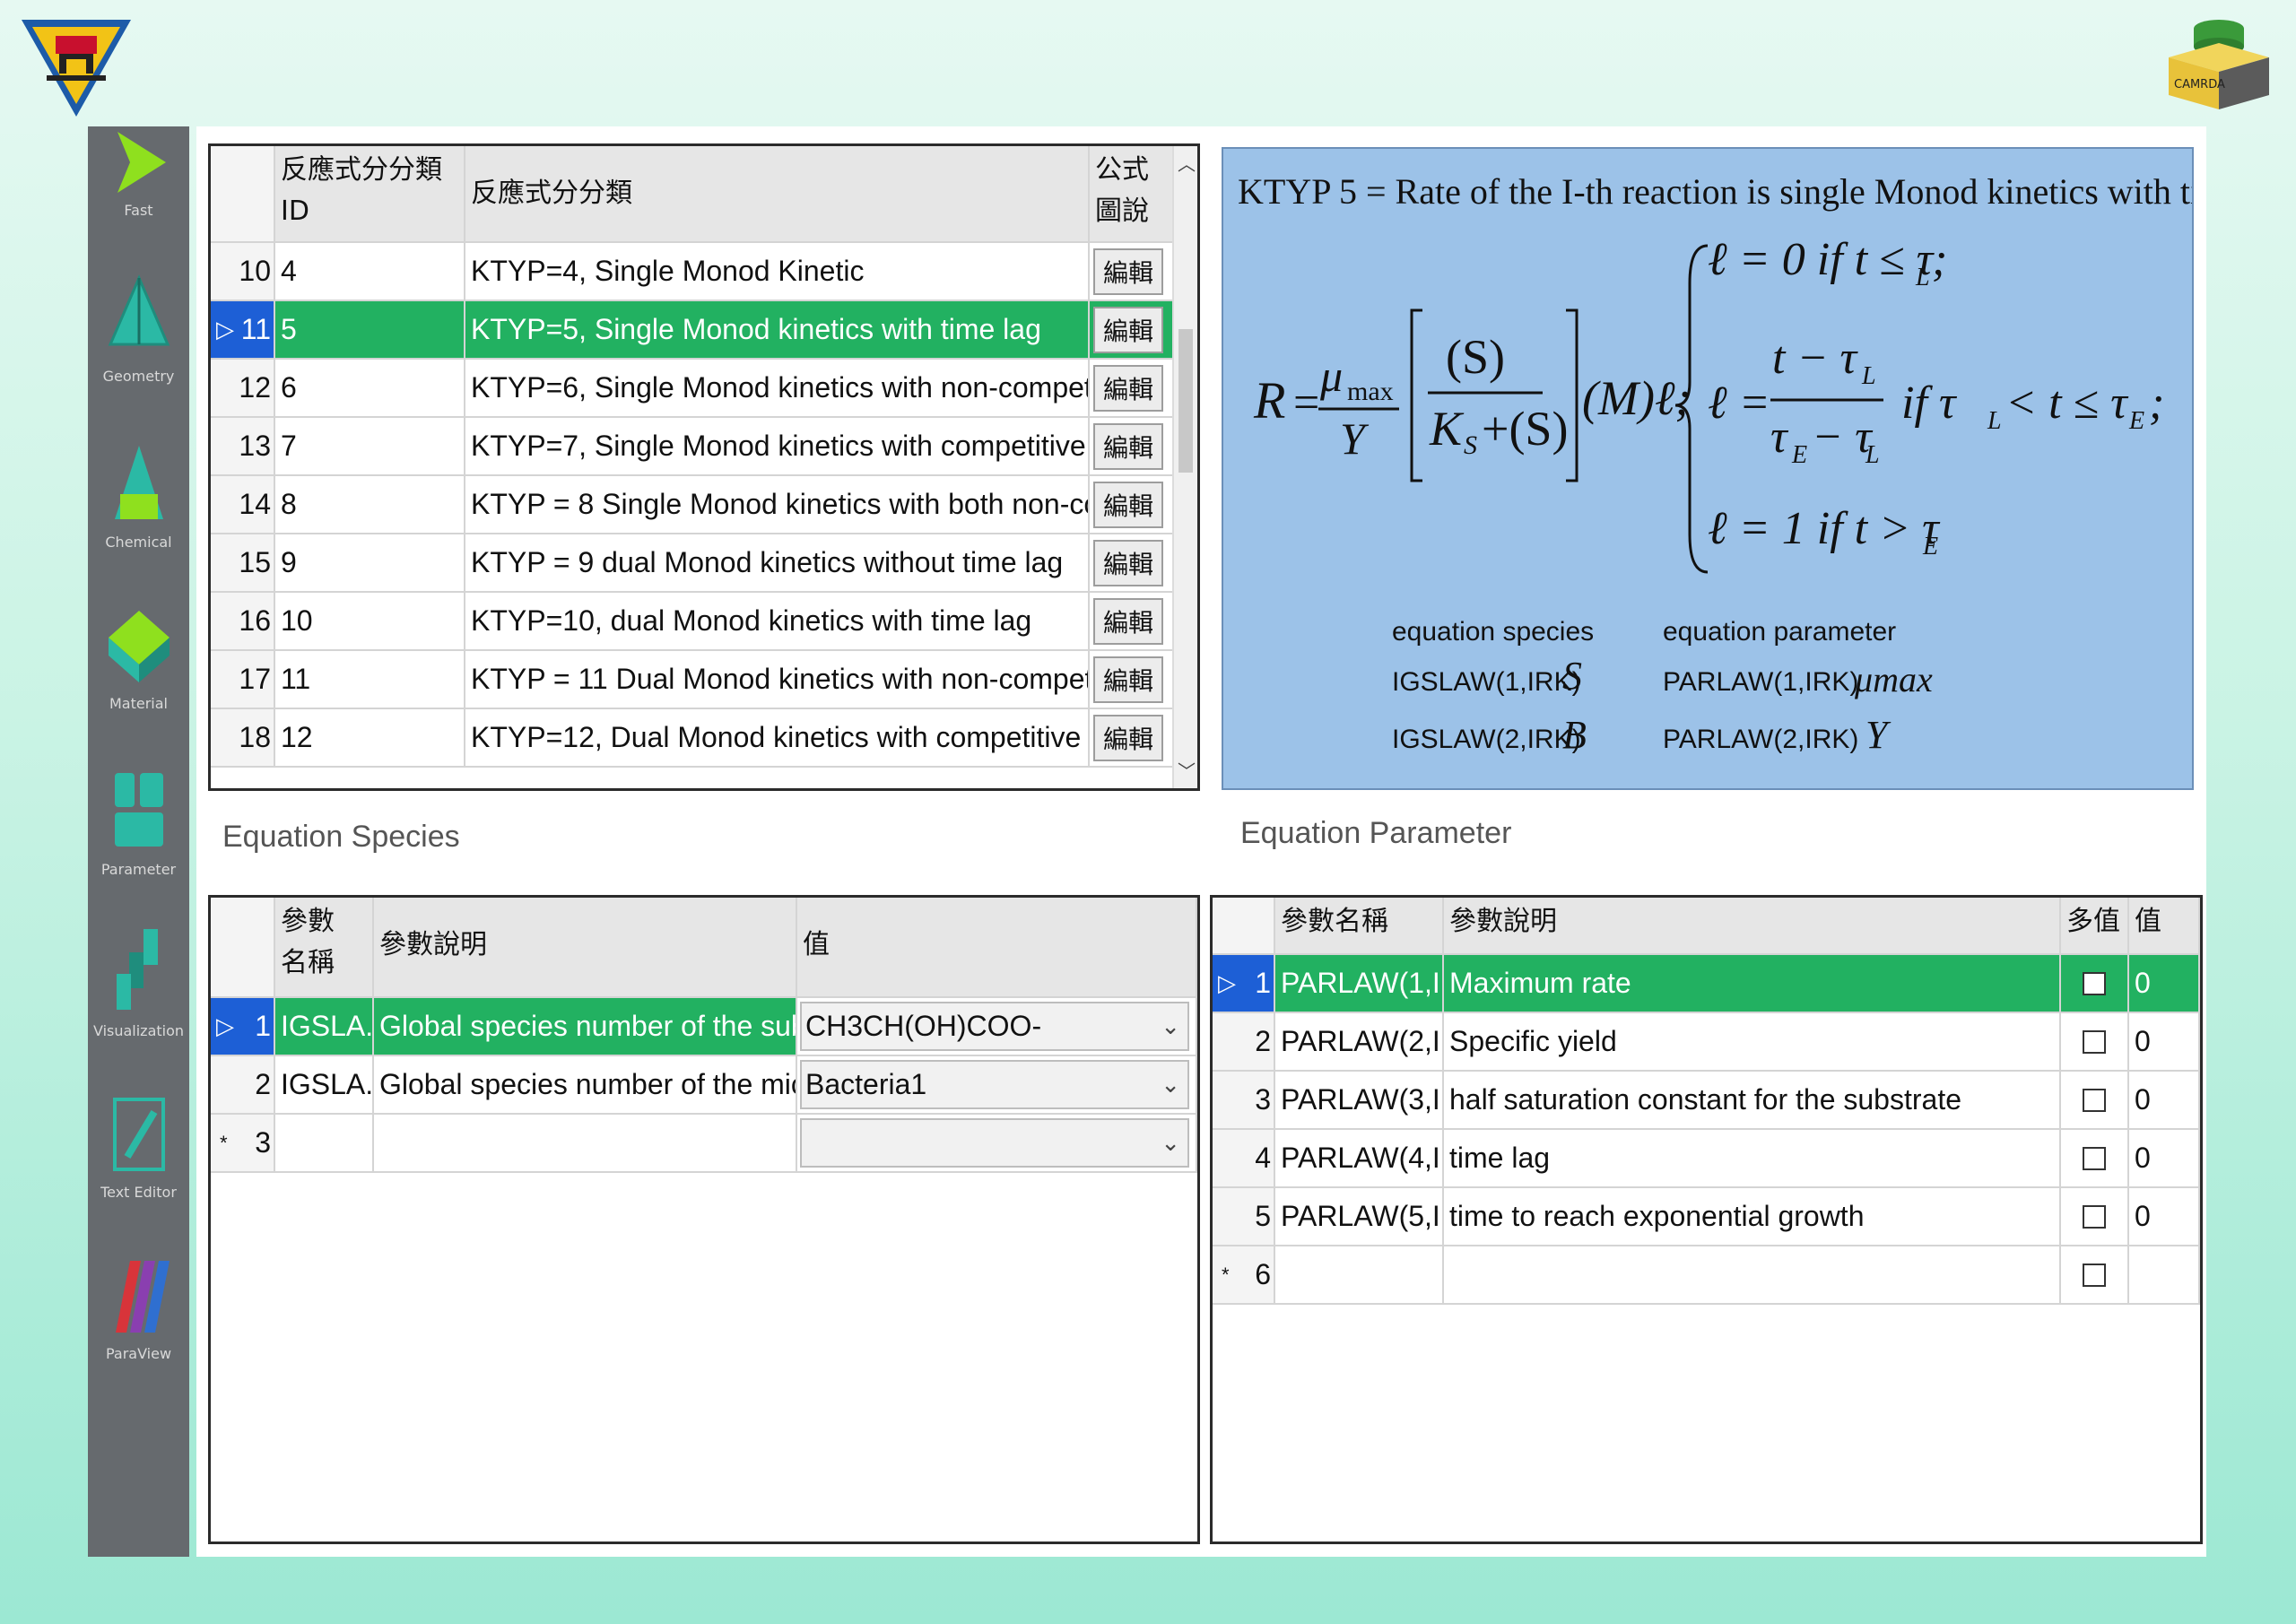 This screenshot has height=1624, width=2296. I want to click on sidebar-item-text-editor: Text Editor, so click(138, 1145).